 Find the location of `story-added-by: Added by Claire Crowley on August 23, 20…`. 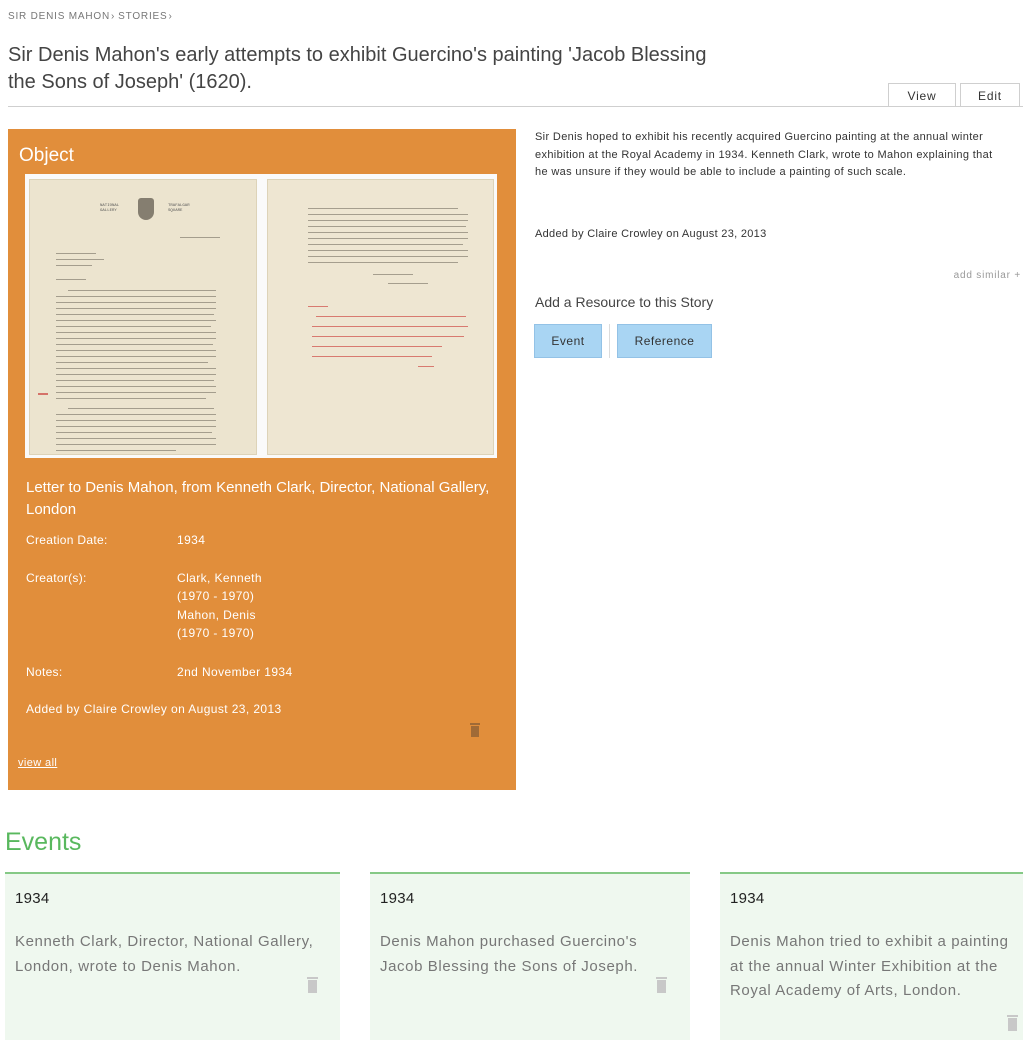

story-added-by: Added by Claire Crowley on August 23, 20… is located at coordinates (651, 234).